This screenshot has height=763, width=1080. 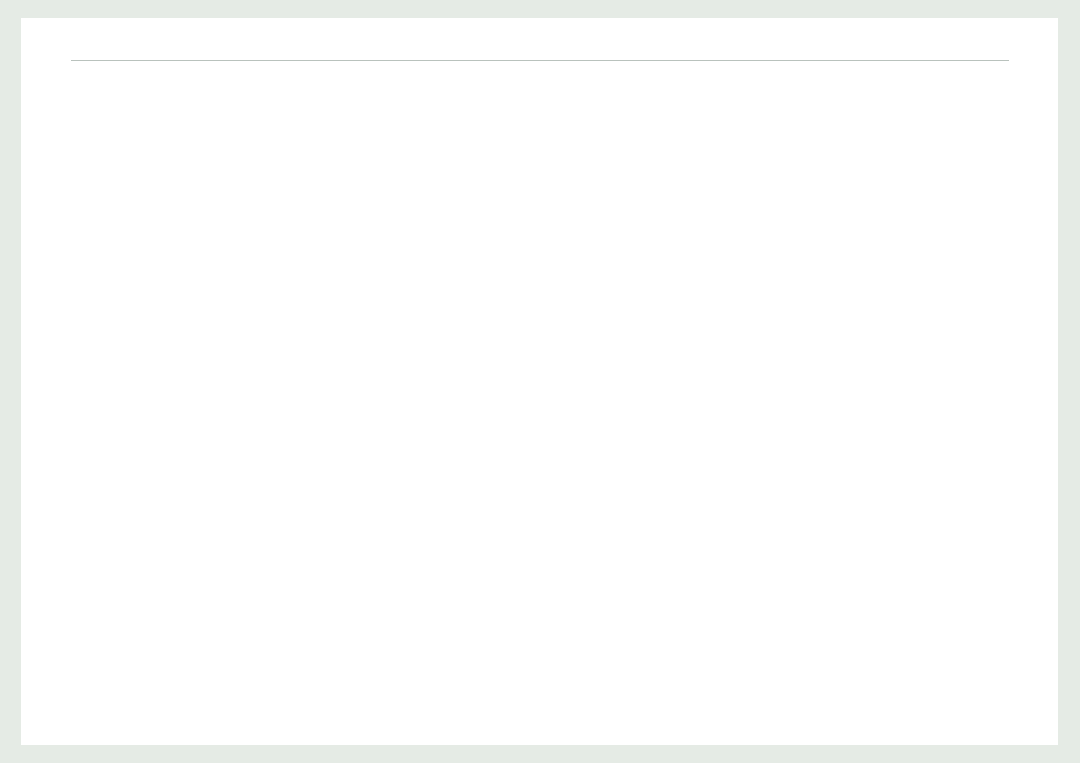 I want to click on header-divider, so click(x=540, y=60).